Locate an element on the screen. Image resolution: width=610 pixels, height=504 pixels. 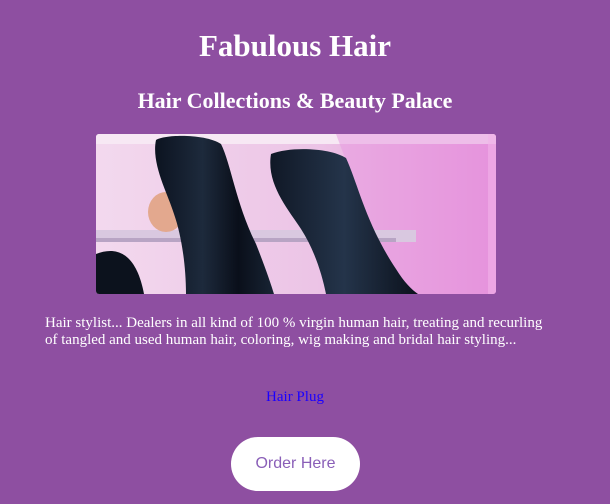
page-subtitle: Hair Collections & Beauty Palace is located at coordinates (295, 100).